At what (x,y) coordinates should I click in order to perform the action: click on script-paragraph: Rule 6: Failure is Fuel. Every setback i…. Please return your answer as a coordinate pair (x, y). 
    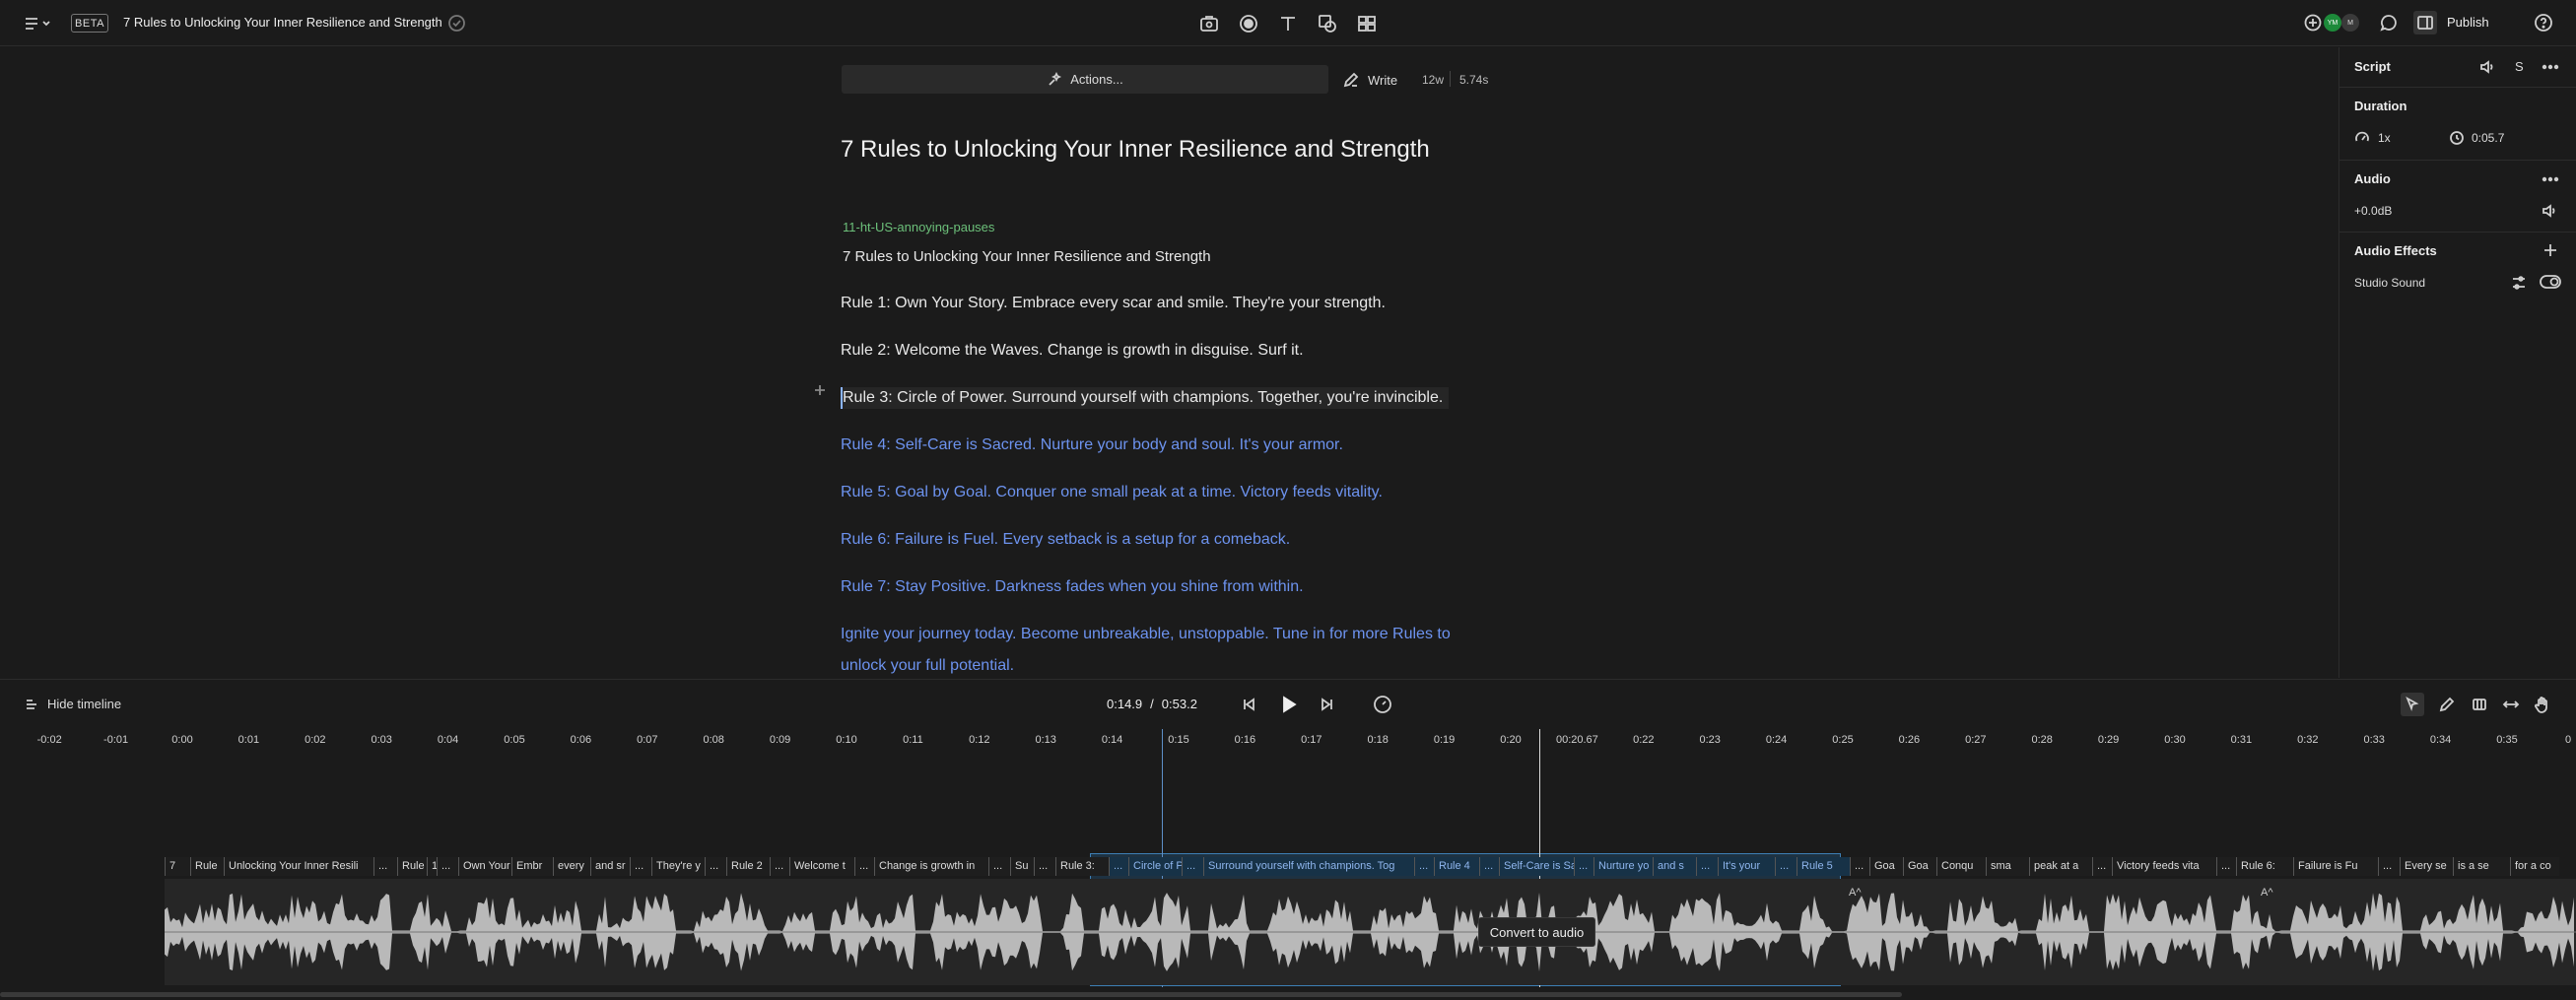
    Looking at the image, I should click on (1065, 540).